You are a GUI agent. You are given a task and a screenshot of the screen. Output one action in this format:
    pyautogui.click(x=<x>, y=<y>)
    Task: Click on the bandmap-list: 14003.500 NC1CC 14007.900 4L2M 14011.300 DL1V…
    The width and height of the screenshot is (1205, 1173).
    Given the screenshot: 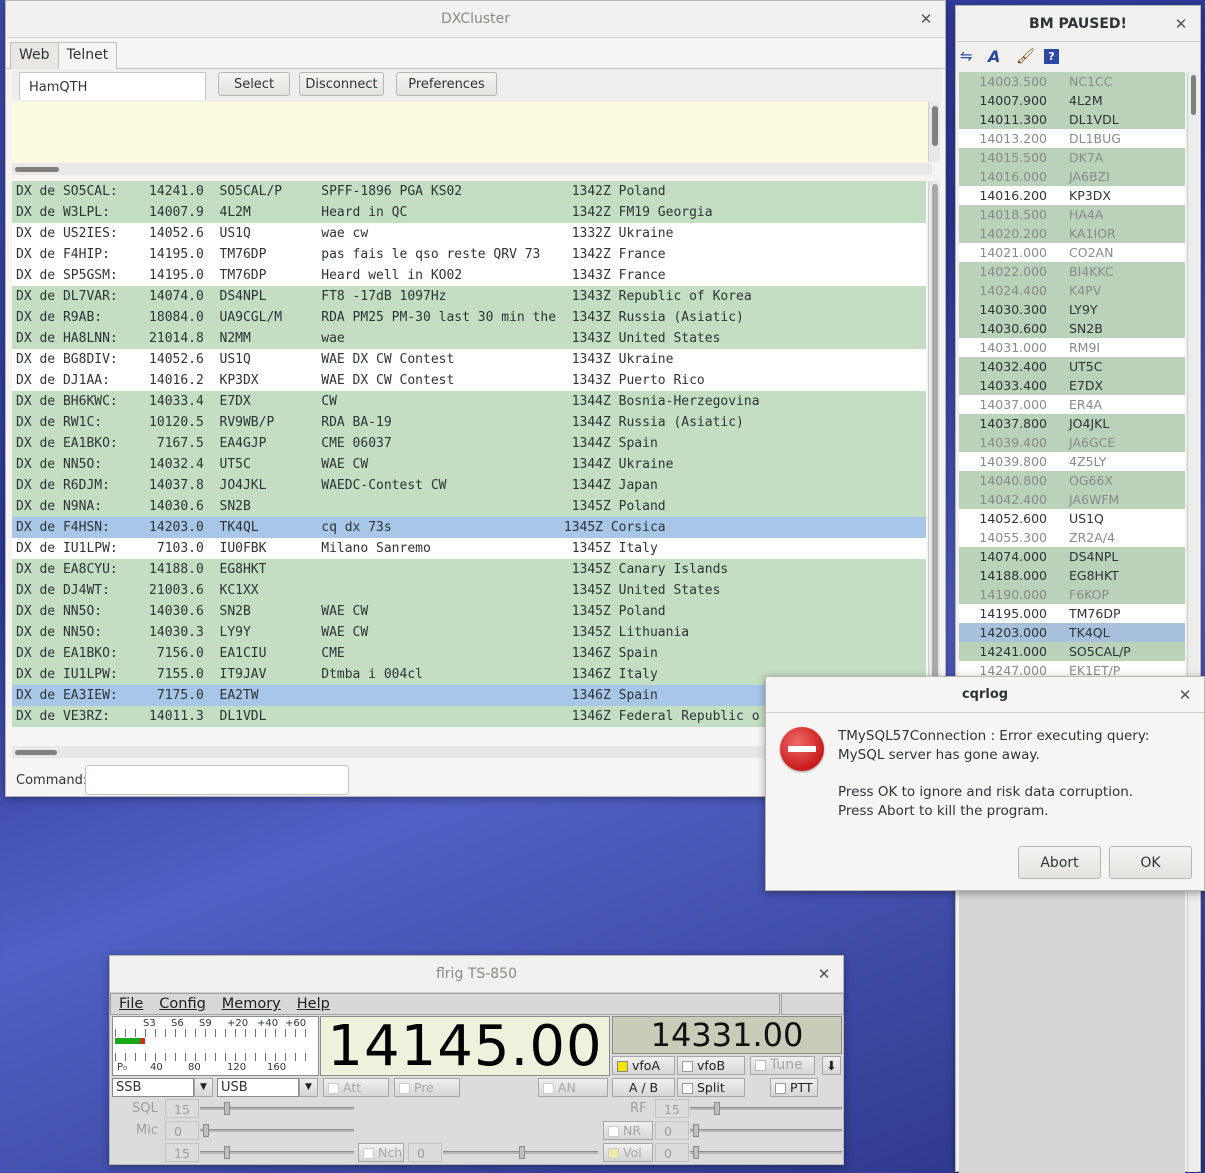 What is the action you would take?
    pyautogui.click(x=1072, y=377)
    